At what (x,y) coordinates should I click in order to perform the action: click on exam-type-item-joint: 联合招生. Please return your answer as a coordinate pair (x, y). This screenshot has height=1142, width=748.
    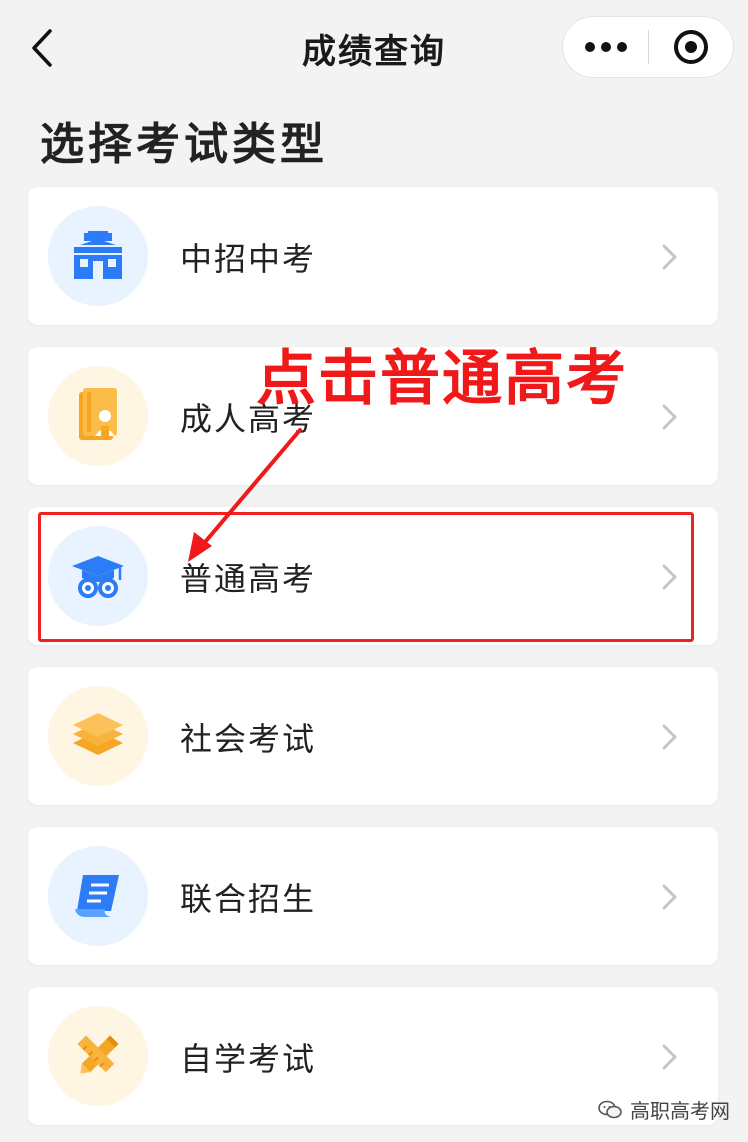
    Looking at the image, I should click on (373, 896).